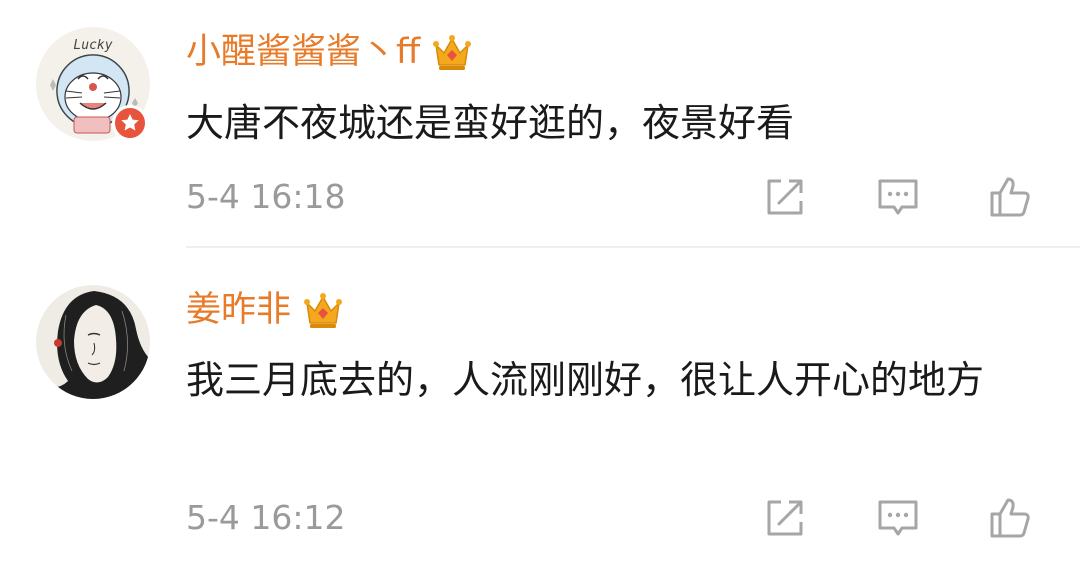 This screenshot has width=1080, height=575. Describe the element at coordinates (490, 123) in the screenshot. I see `comment-text: 大唐不夜城还是蛮好逛的，夜景好看` at that location.